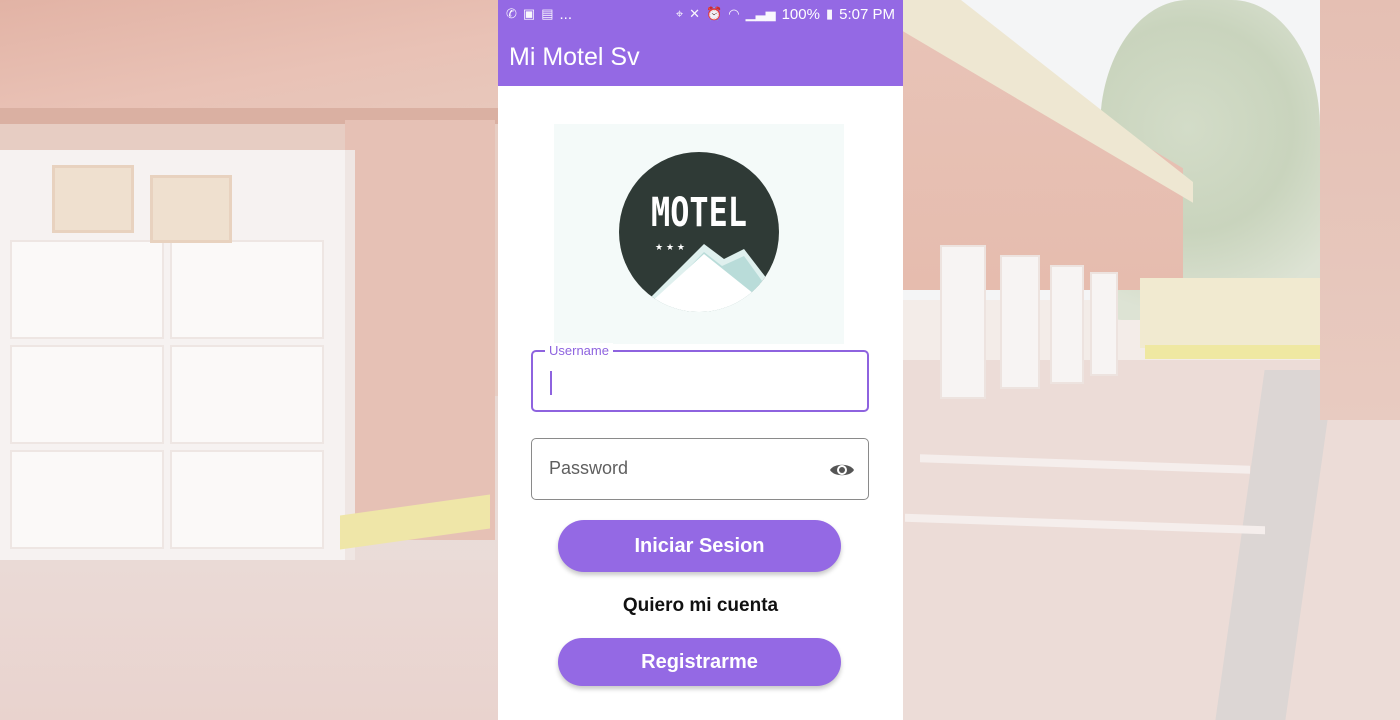 The image size is (1400, 720). I want to click on app-title: Mi Motel Sv, so click(574, 56).